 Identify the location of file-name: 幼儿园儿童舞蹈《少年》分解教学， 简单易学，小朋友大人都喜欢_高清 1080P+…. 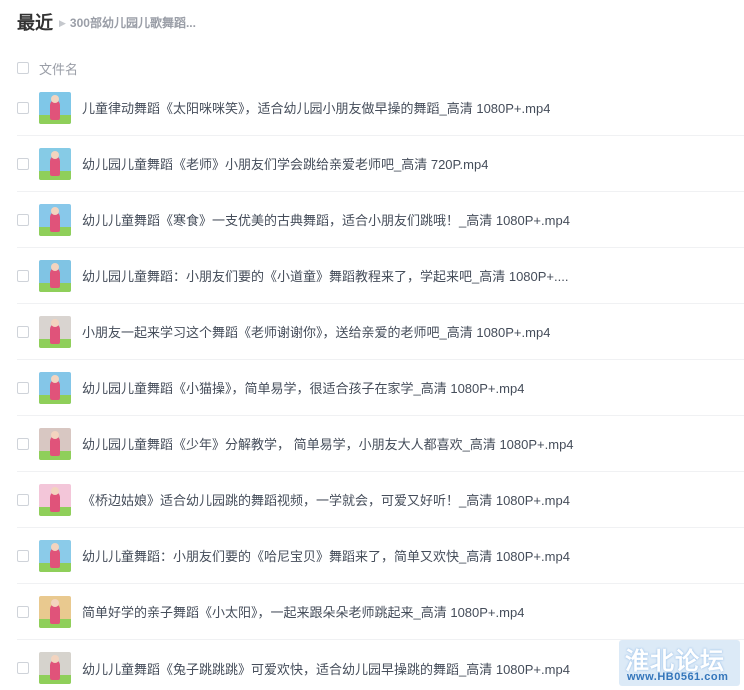
(328, 443).